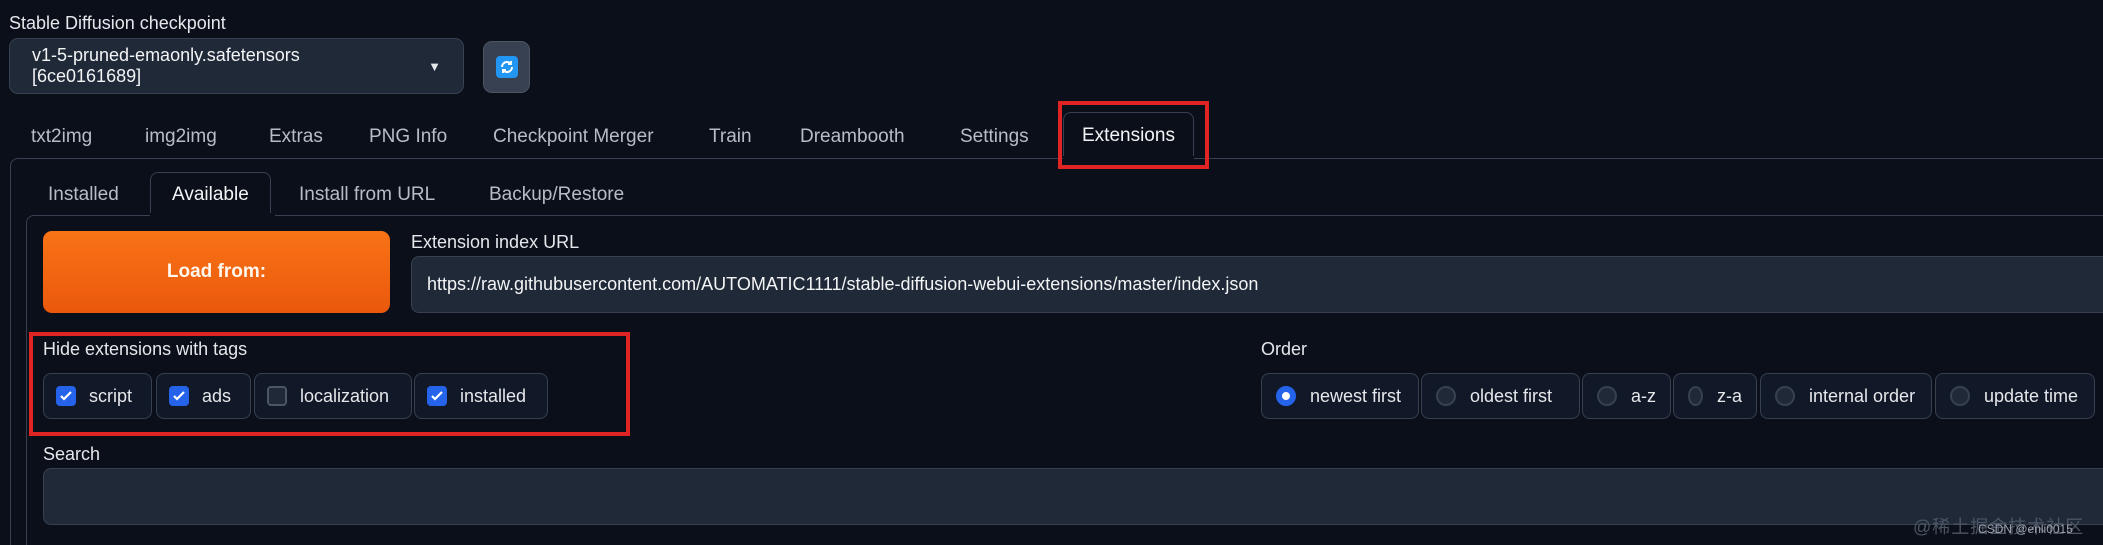  Describe the element at coordinates (1356, 395) in the screenshot. I see `order-option-label: newest first` at that location.